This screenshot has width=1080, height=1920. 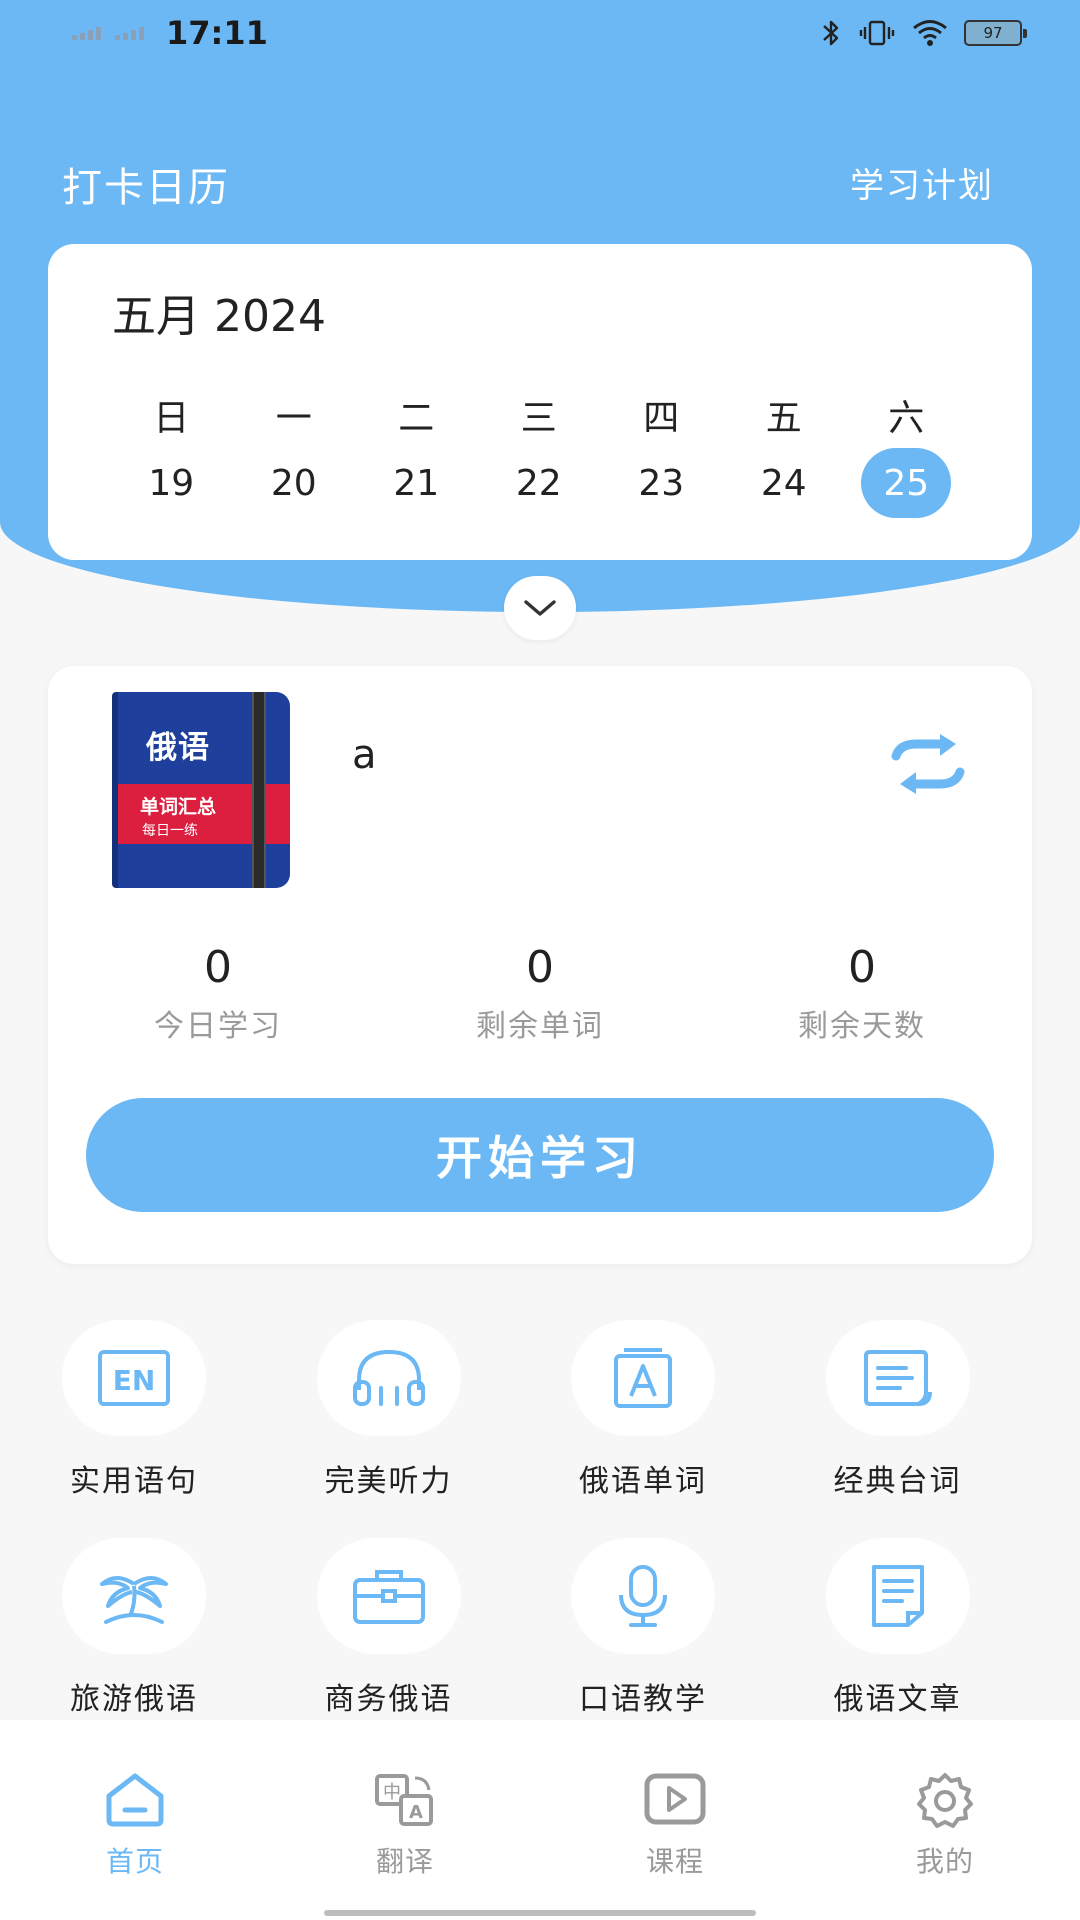 What do you see at coordinates (952, 1628) in the screenshot?
I see `feature-russian-articles: 俄语文章` at bounding box center [952, 1628].